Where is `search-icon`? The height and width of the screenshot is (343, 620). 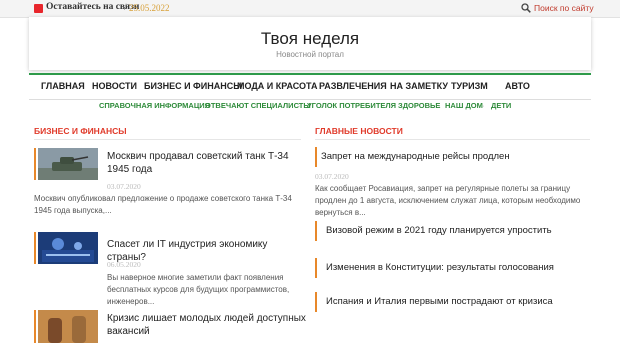 search-icon is located at coordinates (526, 8).